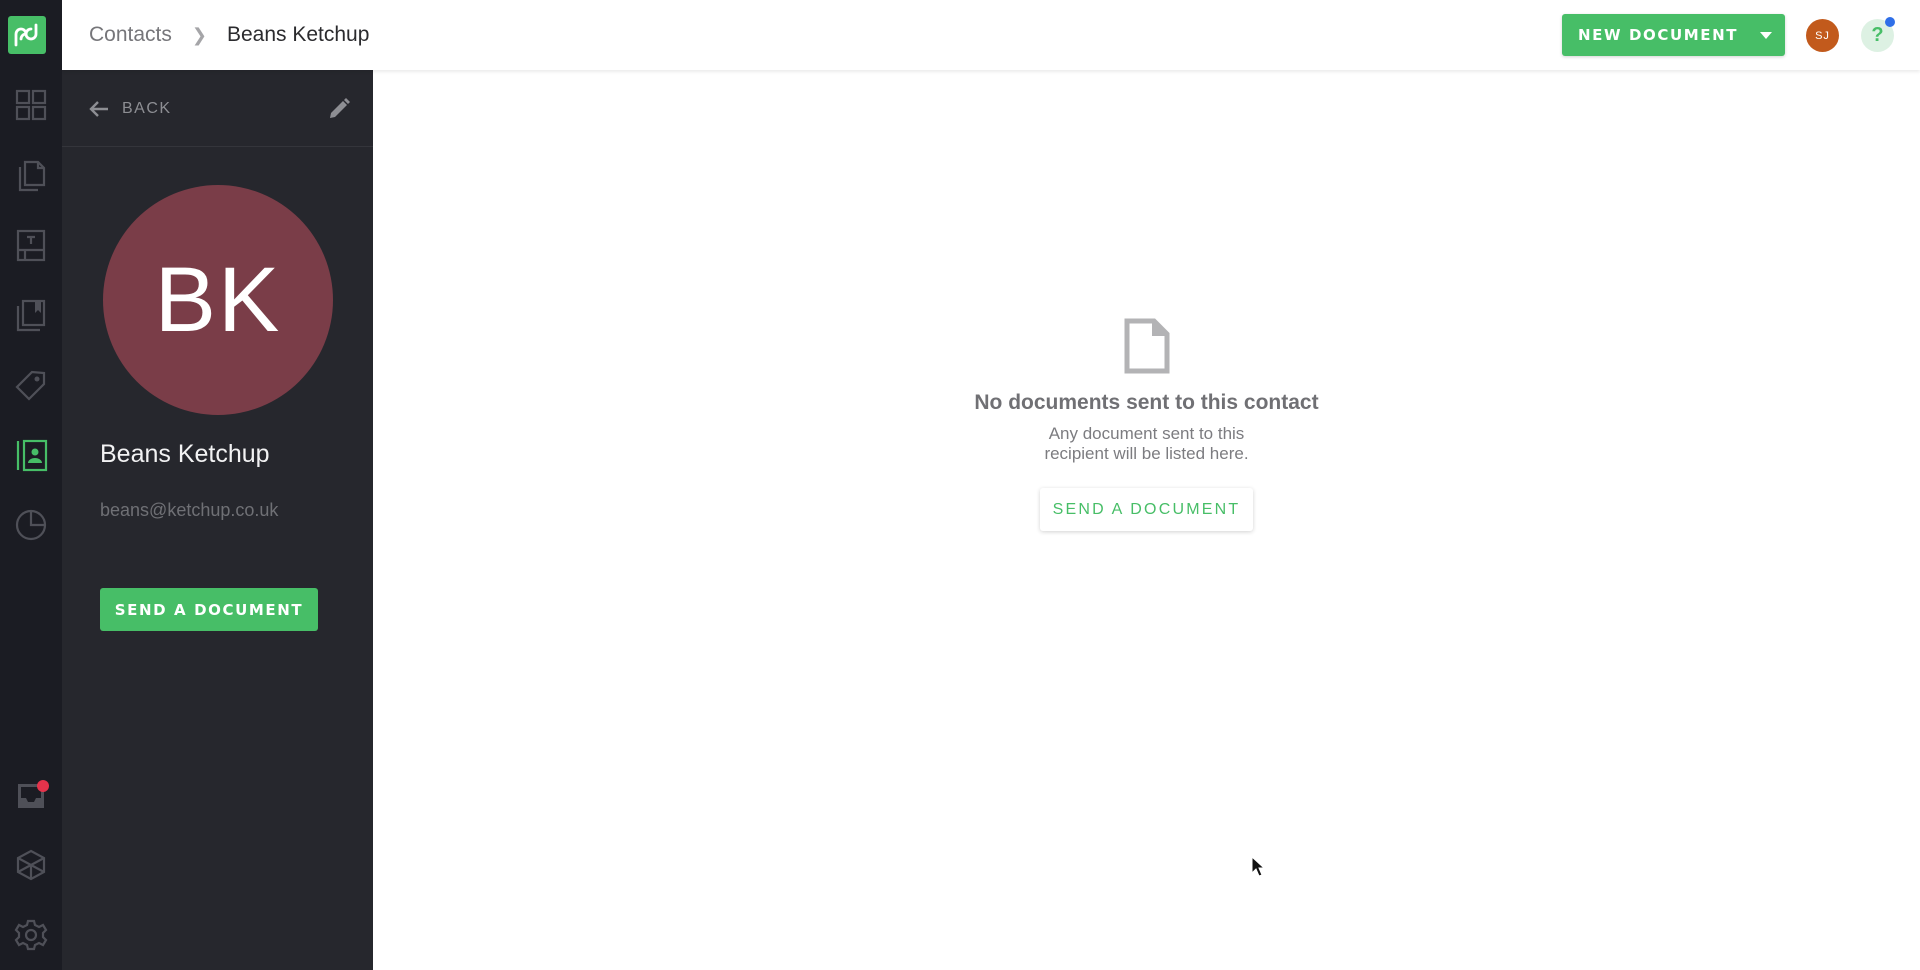  I want to click on empty-state-title: No documents sent to this contact, so click(1146, 402).